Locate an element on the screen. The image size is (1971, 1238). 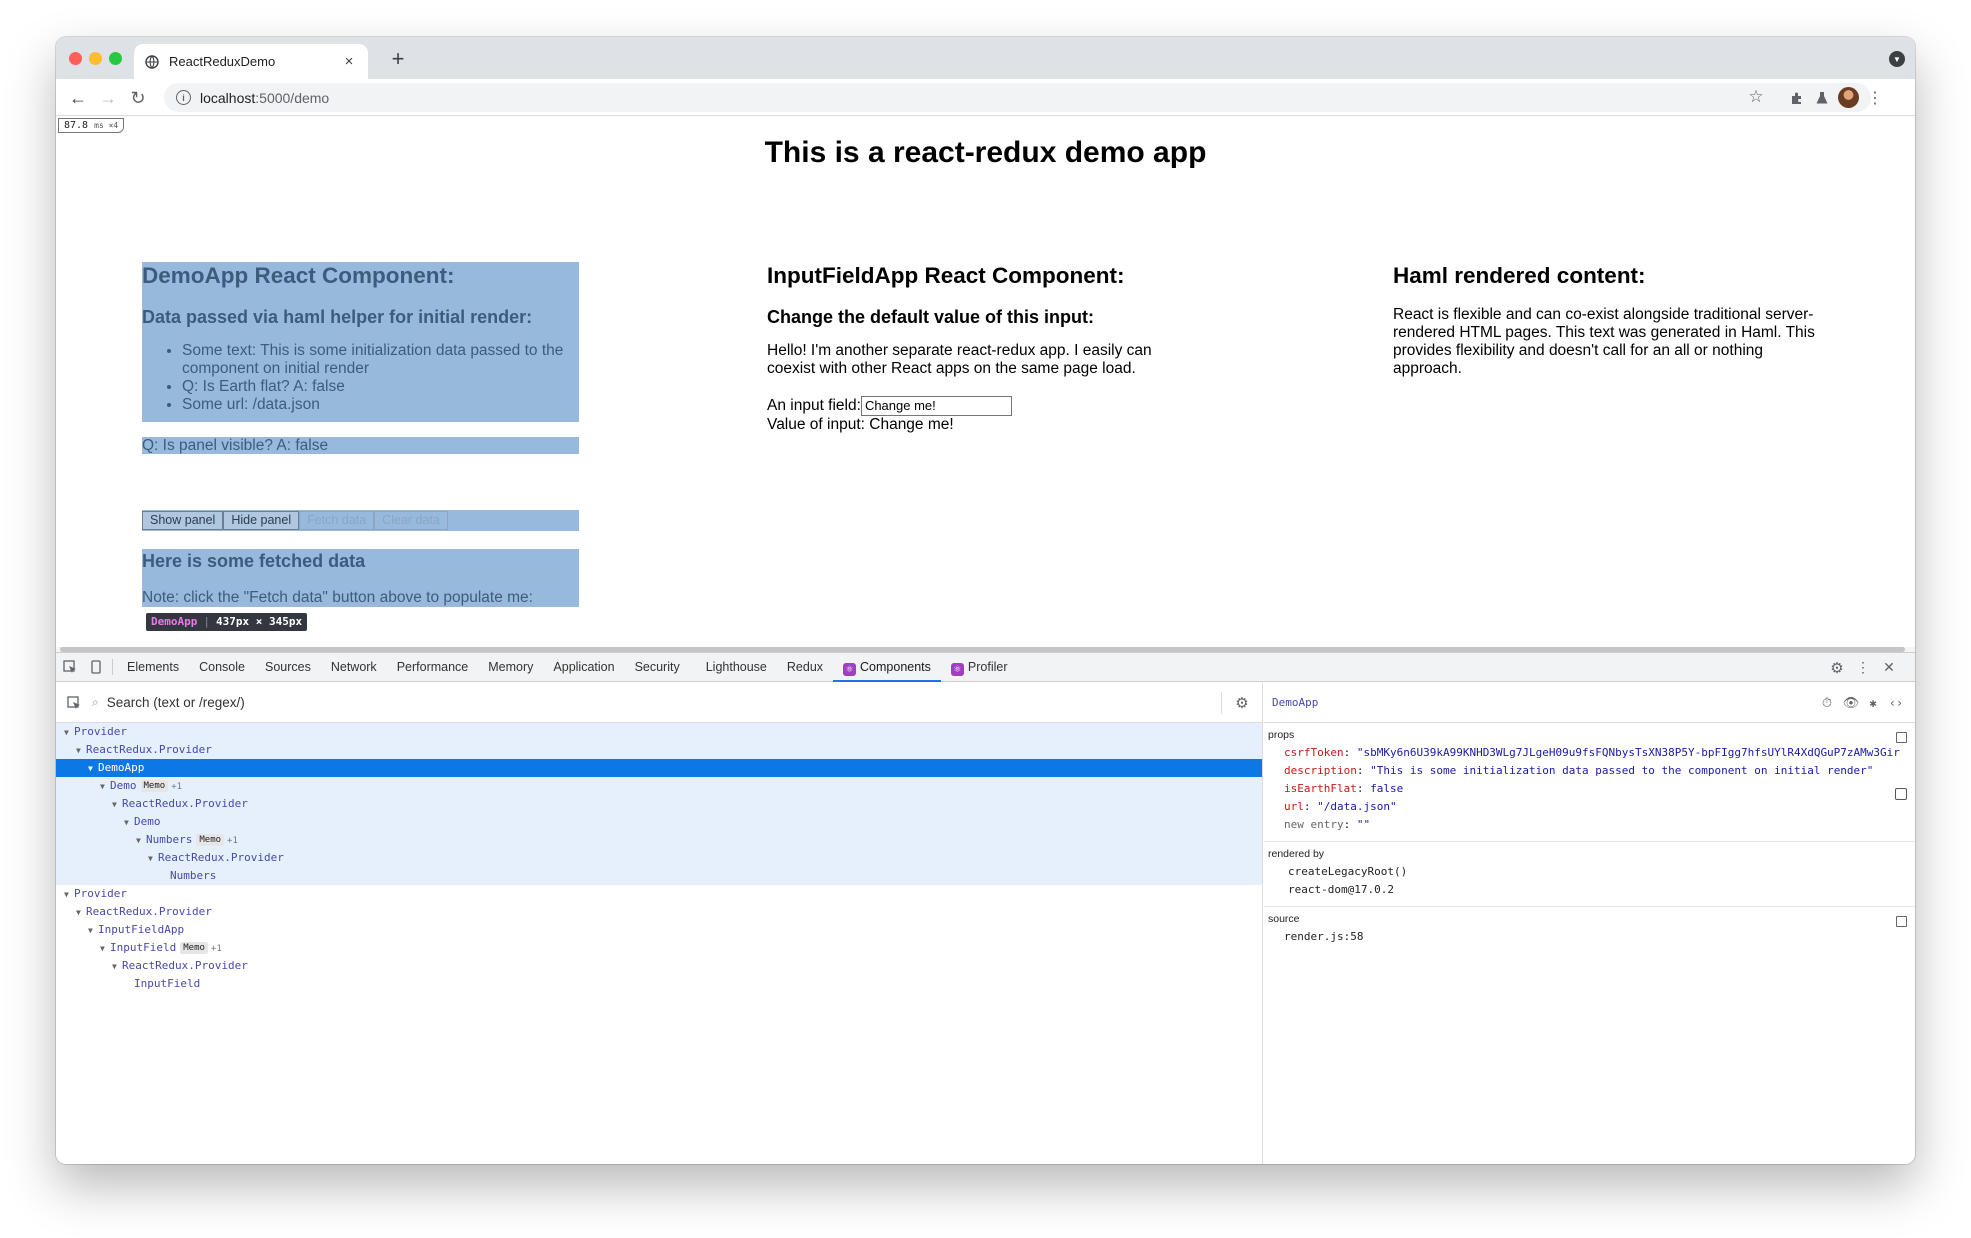
component-search-input: Search (text or /regex/) is located at coordinates (664, 702).